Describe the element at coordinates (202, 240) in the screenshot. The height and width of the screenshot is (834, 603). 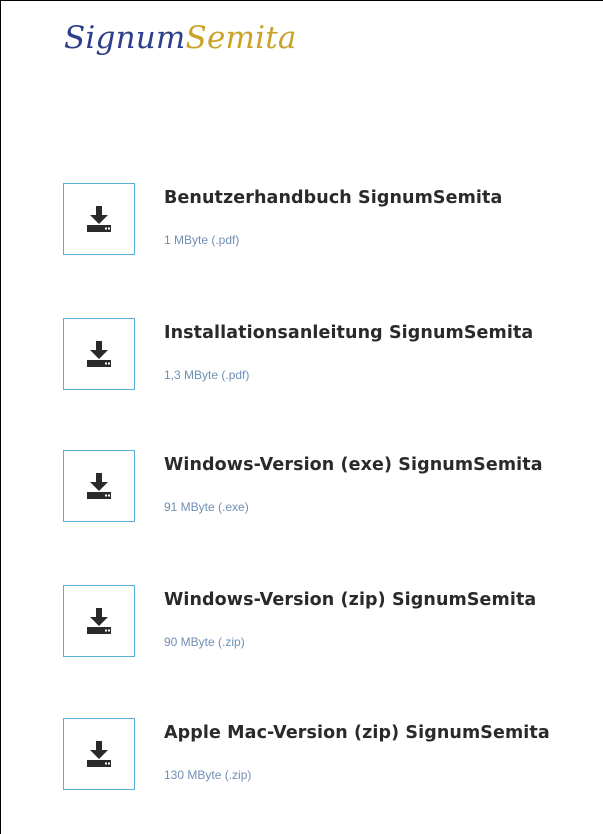
I see `download-size: 1 MByte (.pdf)` at that location.